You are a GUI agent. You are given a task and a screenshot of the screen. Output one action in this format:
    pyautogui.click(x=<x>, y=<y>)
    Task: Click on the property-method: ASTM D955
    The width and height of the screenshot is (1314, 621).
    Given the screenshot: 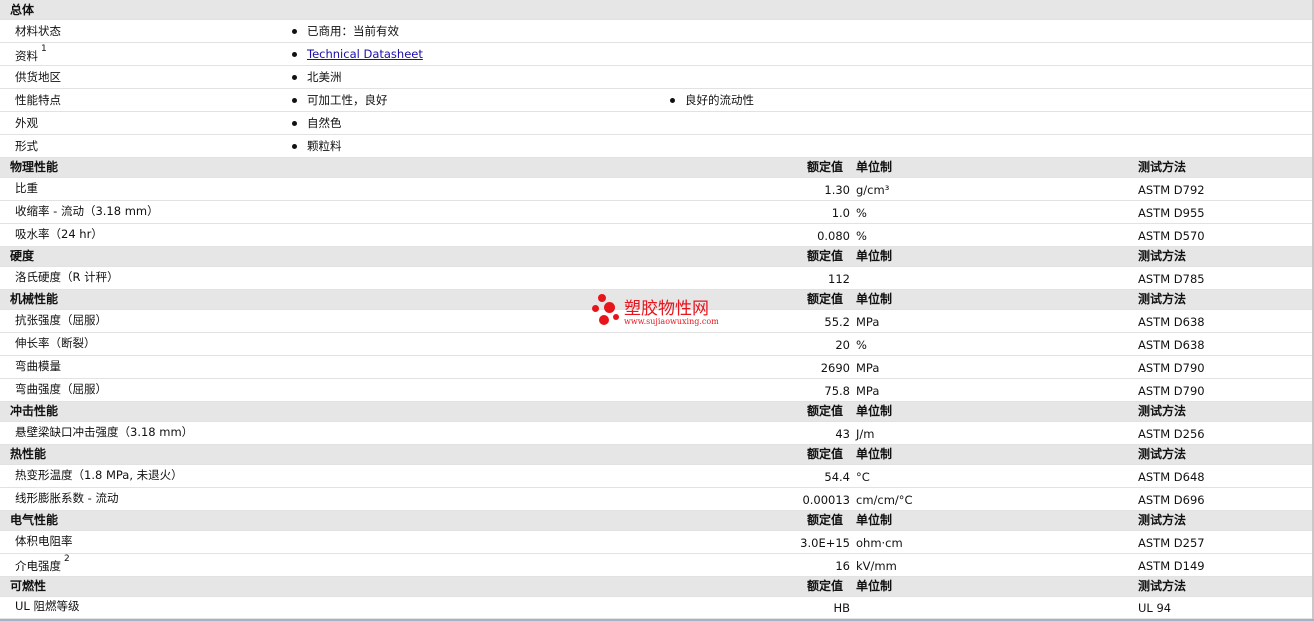 What is the action you would take?
    pyautogui.click(x=1171, y=213)
    